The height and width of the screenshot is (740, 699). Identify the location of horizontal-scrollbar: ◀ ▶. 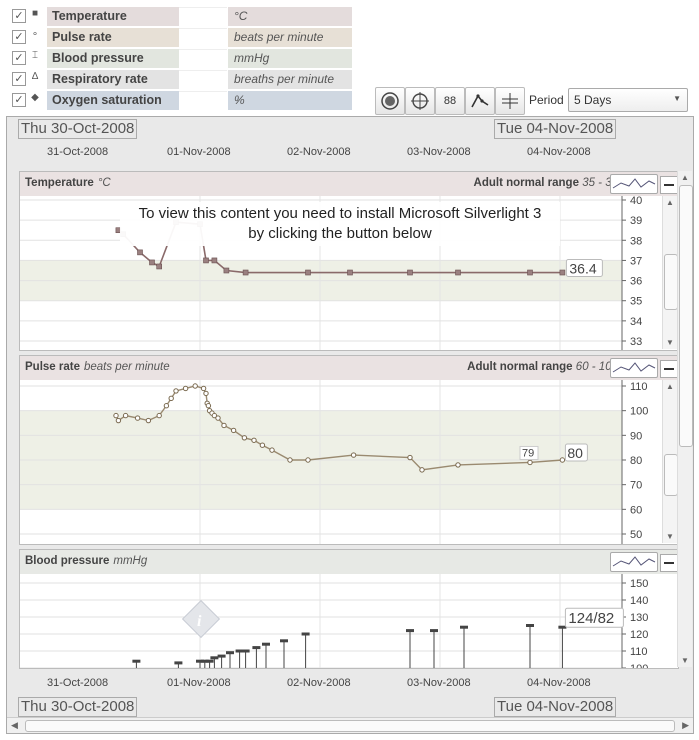
(350, 725).